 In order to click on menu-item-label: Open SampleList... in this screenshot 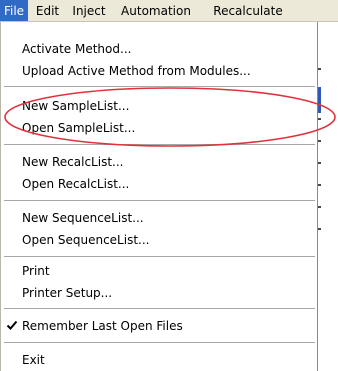, I will do `click(79, 128)`.